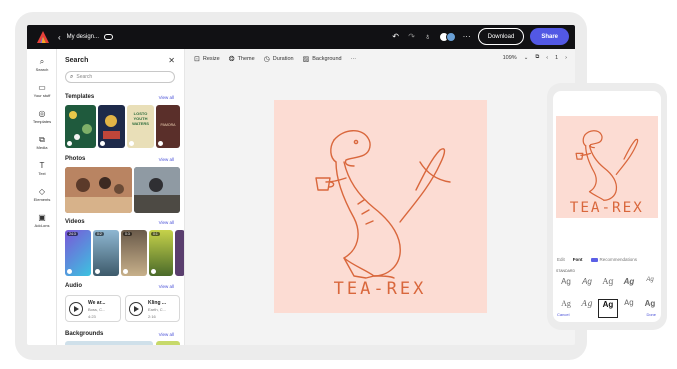 Image resolution: width=677 pixels, height=369 pixels. I want to click on audio-card: We ar... Boss, C... 4:23, so click(93, 308).